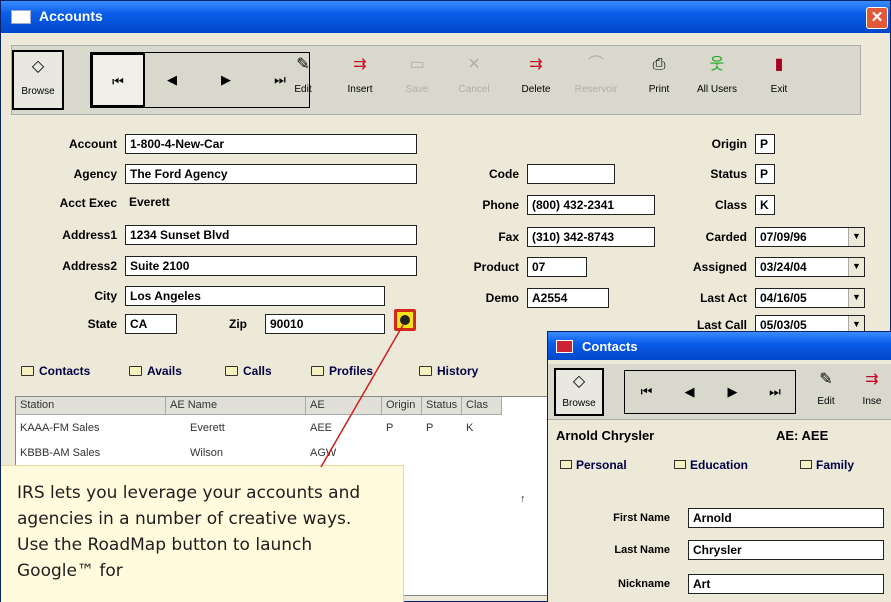 The image size is (891, 602). I want to click on code-field, so click(571, 174).